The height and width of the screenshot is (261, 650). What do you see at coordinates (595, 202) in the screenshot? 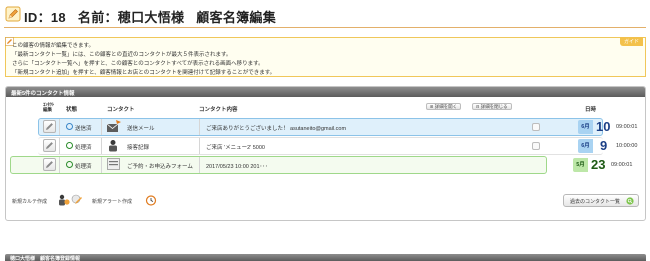
I see `past-contacts-label: 過去のコンタクト一覧` at bounding box center [595, 202].